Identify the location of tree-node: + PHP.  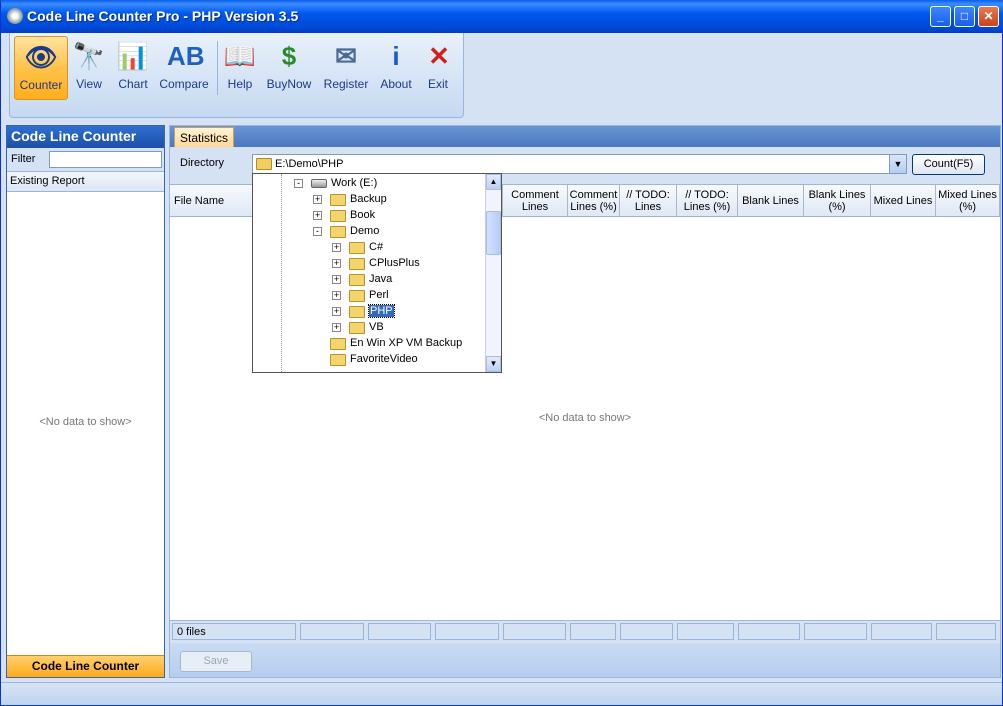
(369, 312).